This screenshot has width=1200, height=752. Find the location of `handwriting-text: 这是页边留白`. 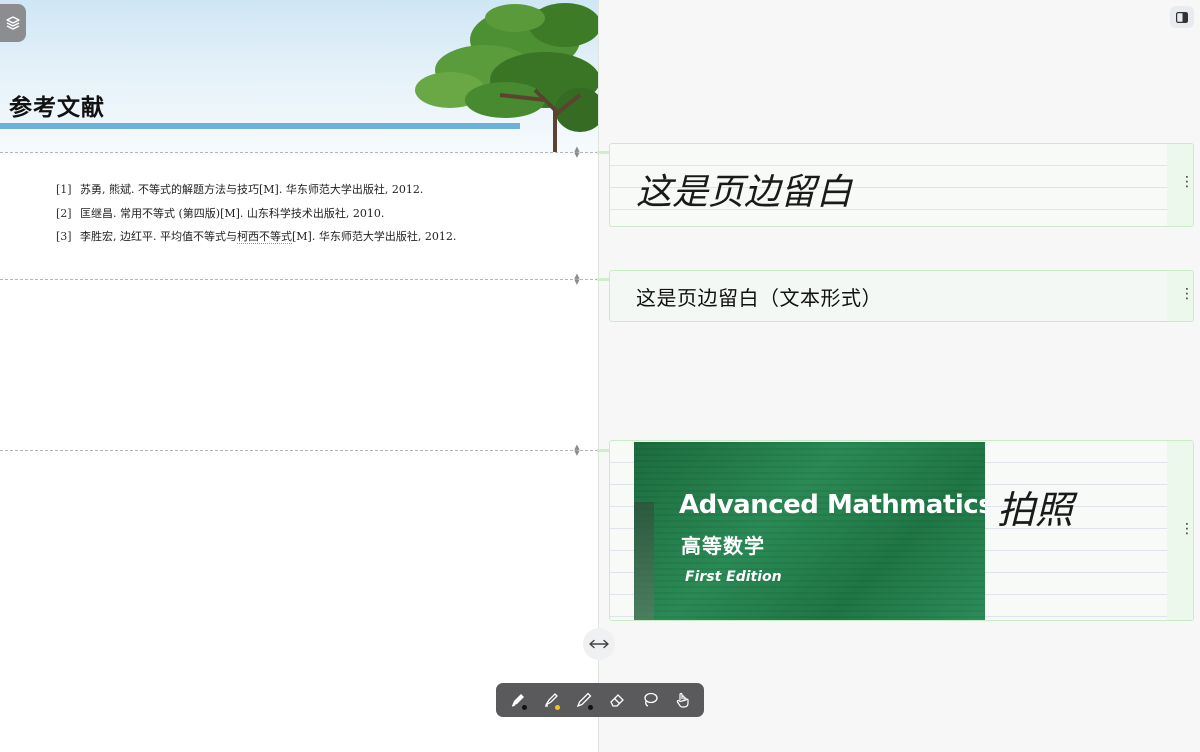

handwriting-text: 这是页边留白 is located at coordinates (745, 192).